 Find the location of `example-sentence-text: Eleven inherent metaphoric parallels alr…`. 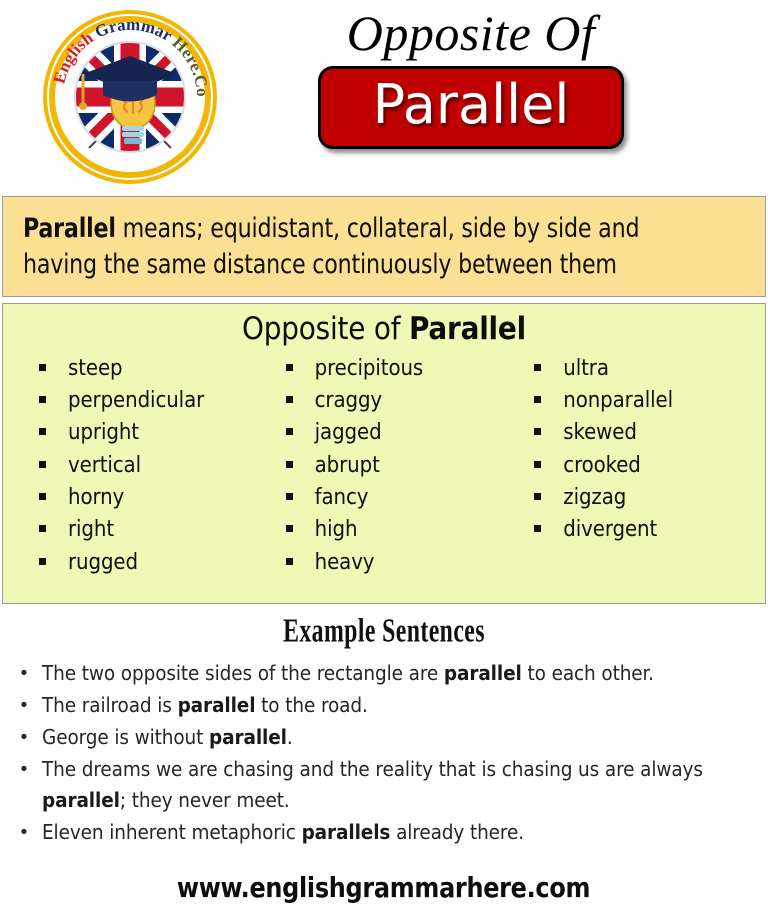

example-sentence-text: Eleven inherent metaphoric parallels alr… is located at coordinates (280, 832).